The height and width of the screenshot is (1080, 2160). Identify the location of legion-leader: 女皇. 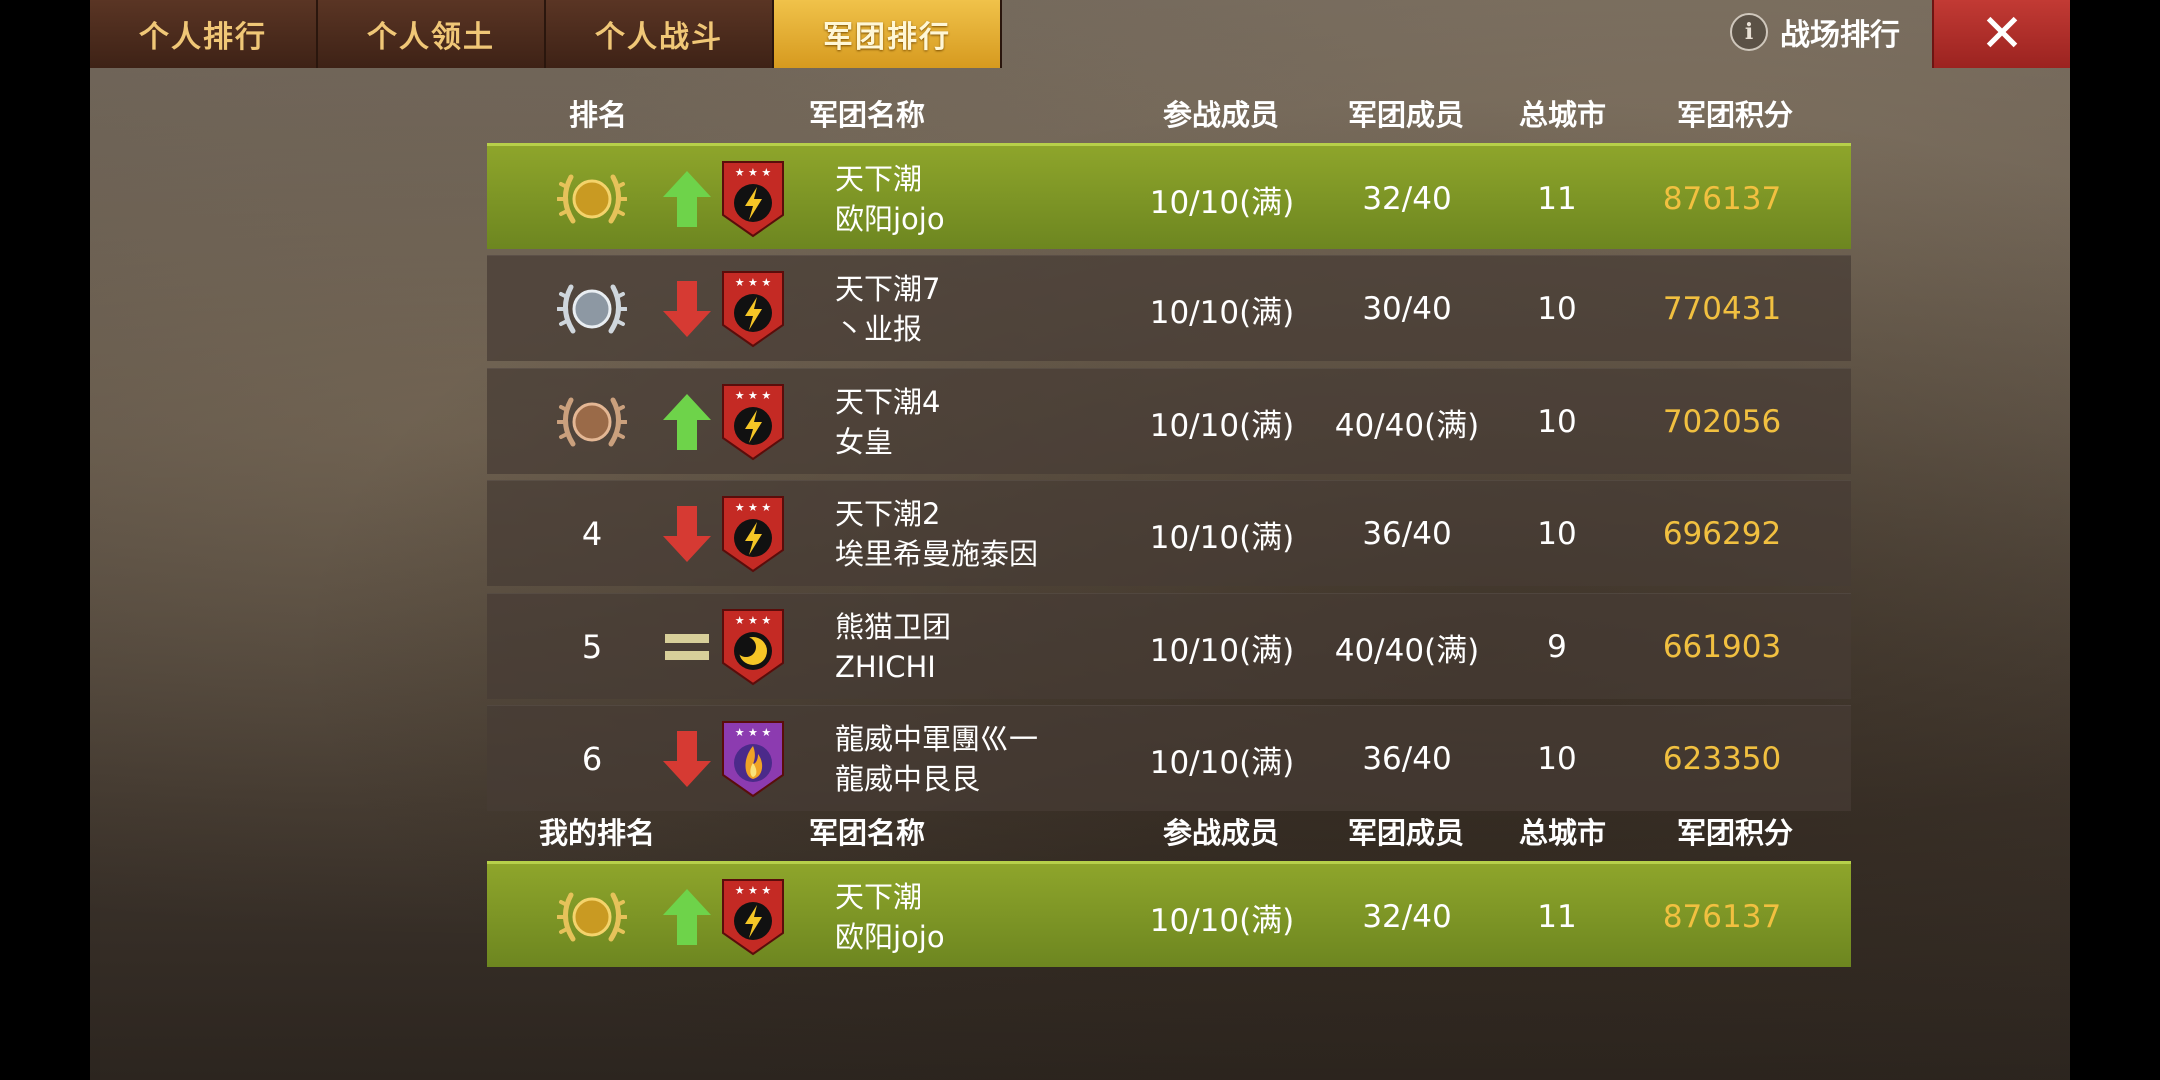
(864, 442).